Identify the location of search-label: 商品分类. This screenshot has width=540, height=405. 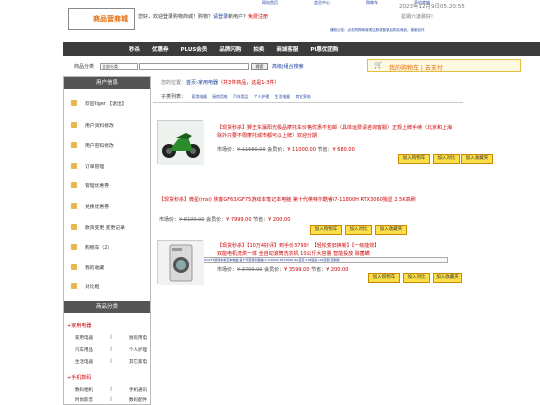
(84, 67).